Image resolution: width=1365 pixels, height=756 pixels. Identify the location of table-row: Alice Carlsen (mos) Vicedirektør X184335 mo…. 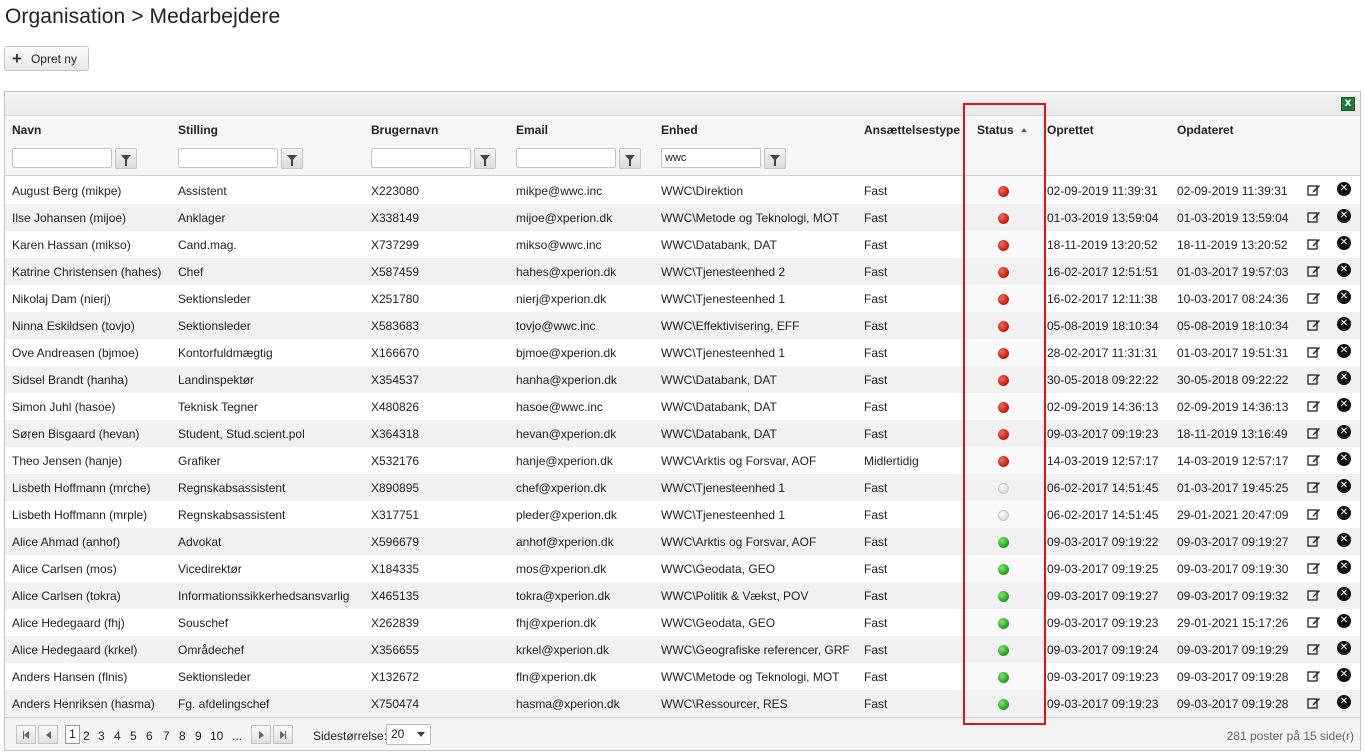
(682, 568).